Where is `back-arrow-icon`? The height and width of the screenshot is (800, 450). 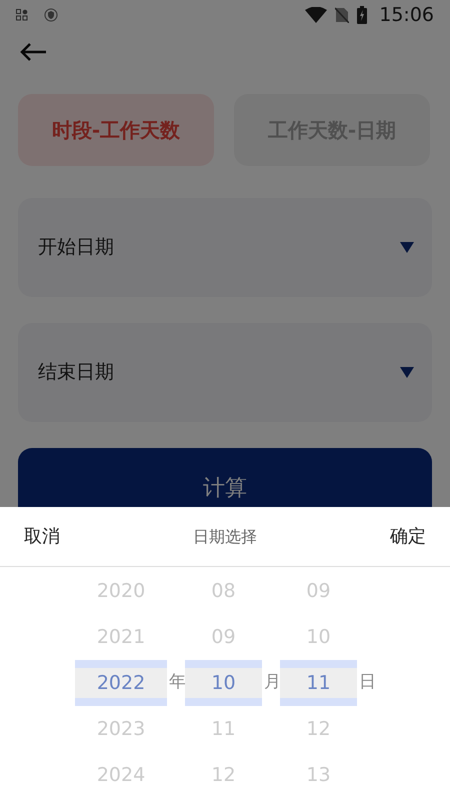 back-arrow-icon is located at coordinates (33, 52).